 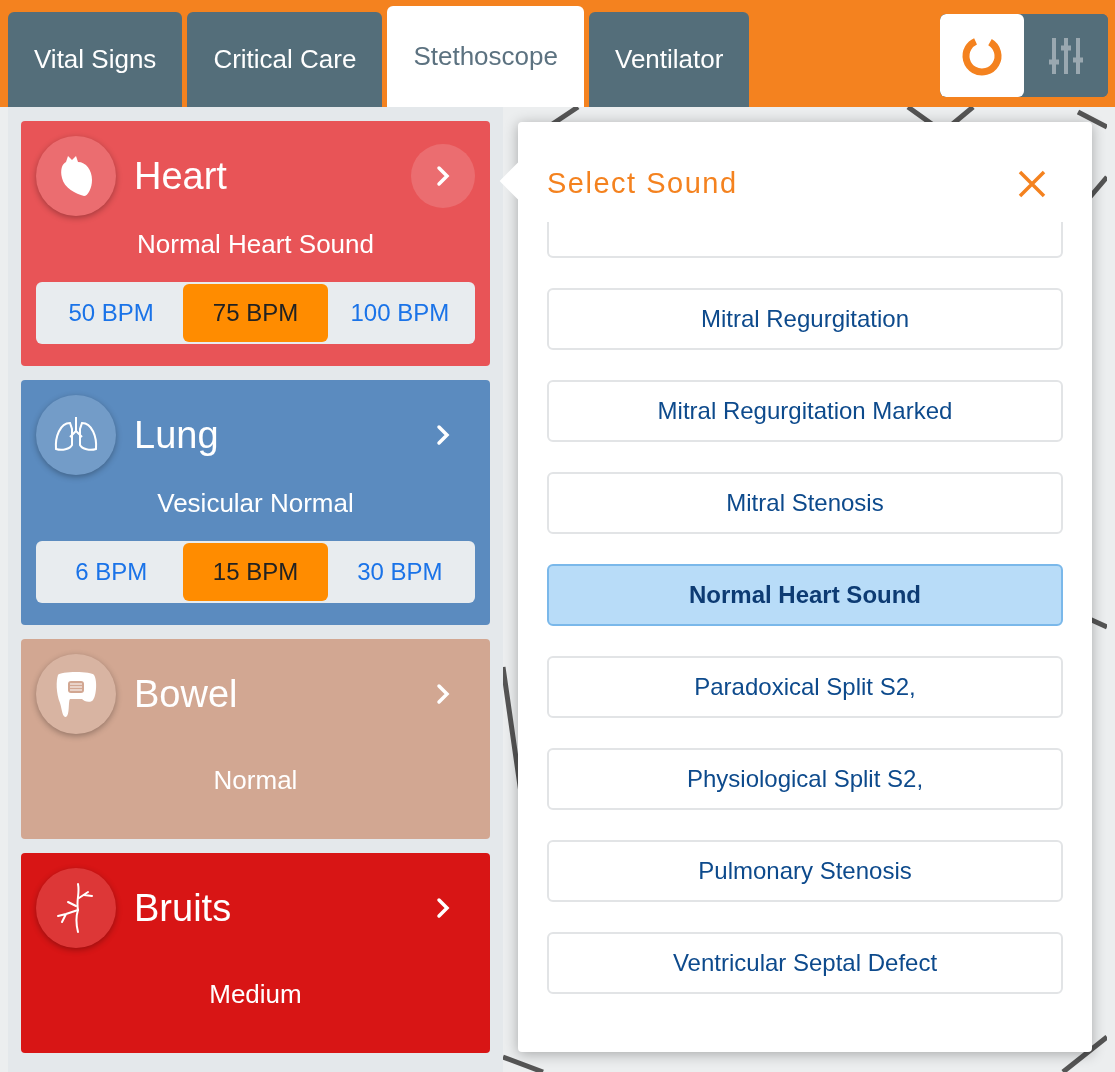 What do you see at coordinates (805, 871) in the screenshot?
I see `sound-option: Pulmonary Stenosis` at bounding box center [805, 871].